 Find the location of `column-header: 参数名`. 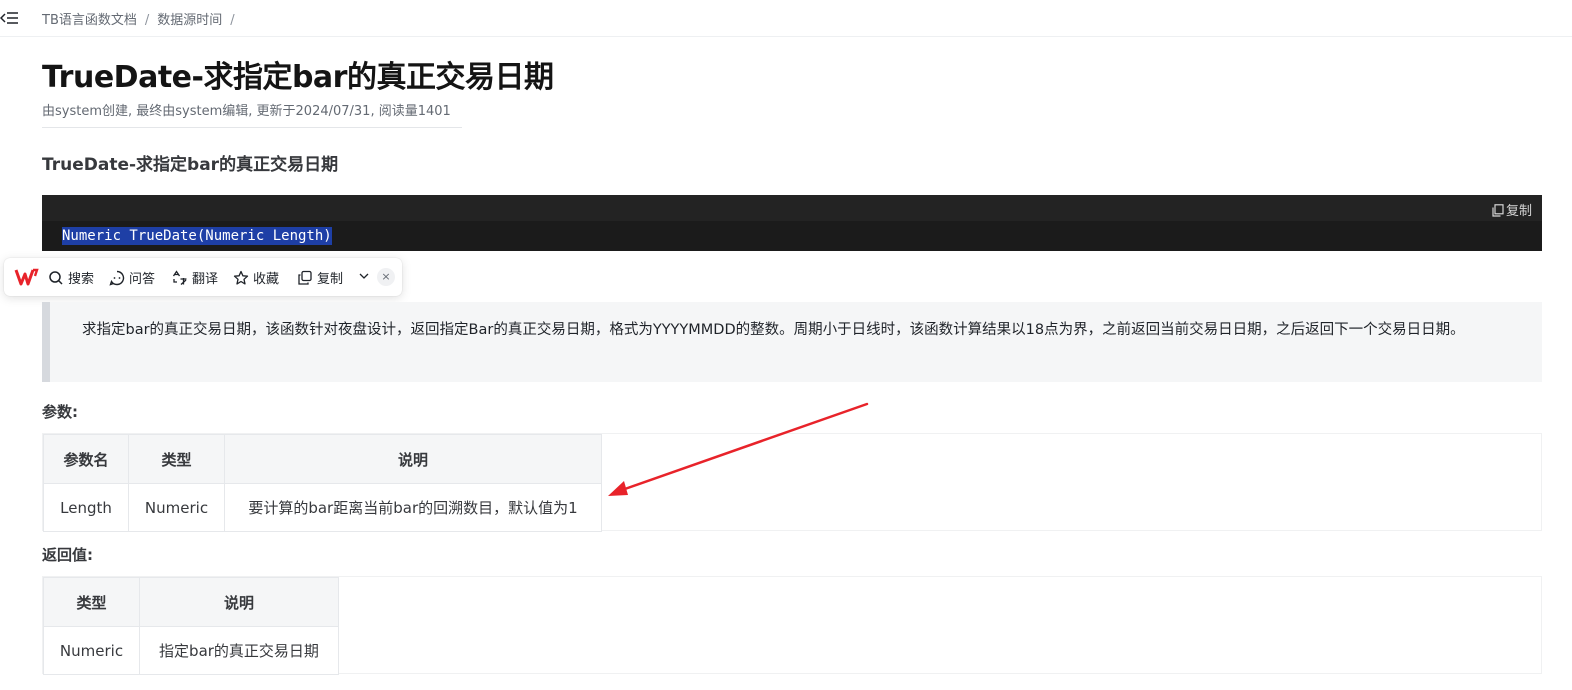

column-header: 参数名 is located at coordinates (86, 459).